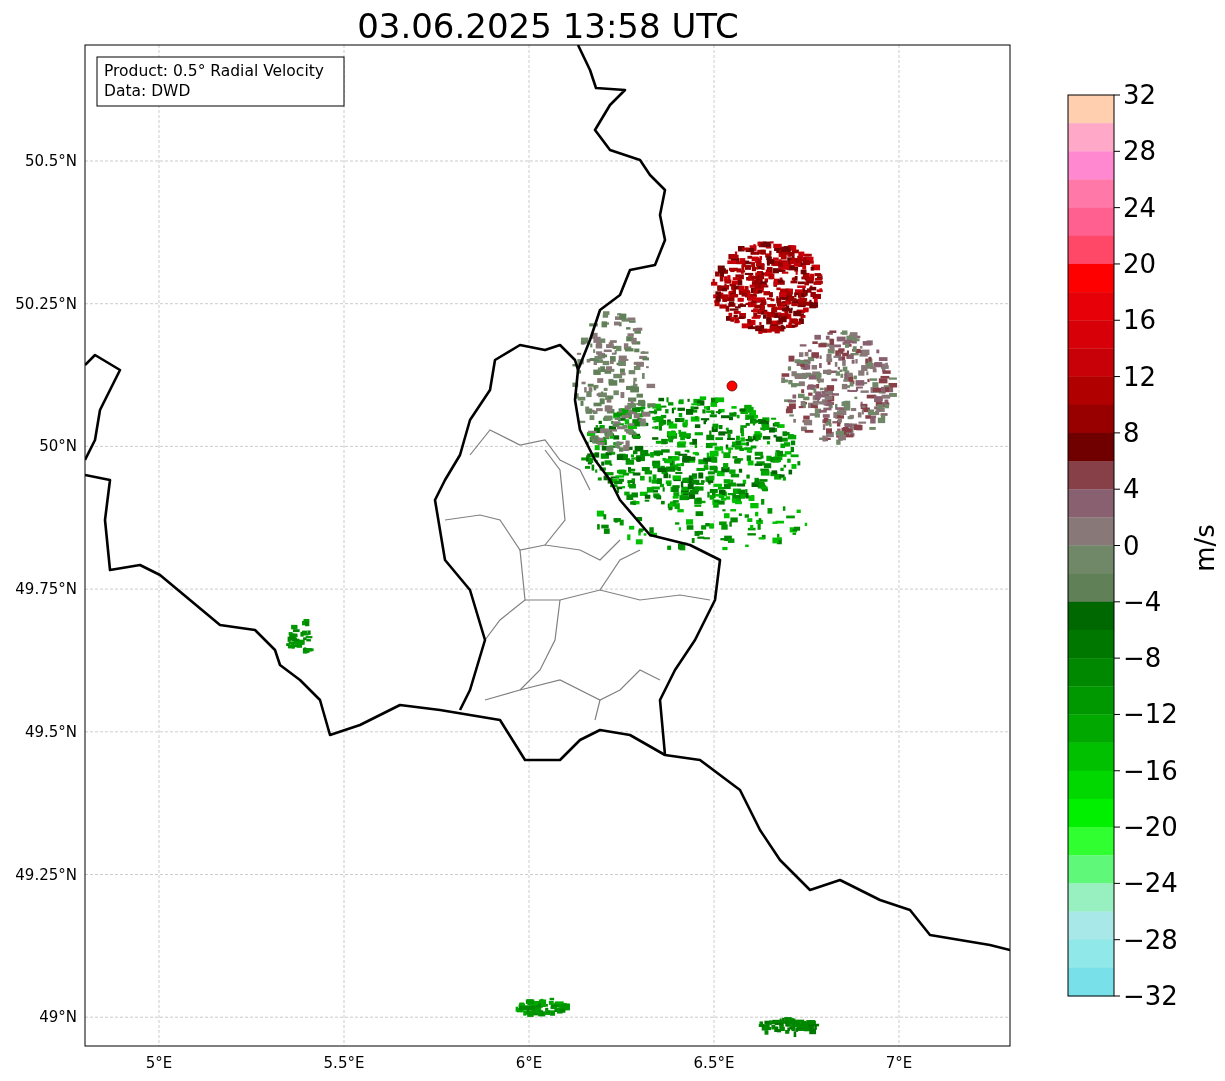 Image resolution: width=1225 pixels, height=1081 pixels. Describe the element at coordinates (1150, 714) in the screenshot. I see `colorbar-tick-label: −12` at that location.